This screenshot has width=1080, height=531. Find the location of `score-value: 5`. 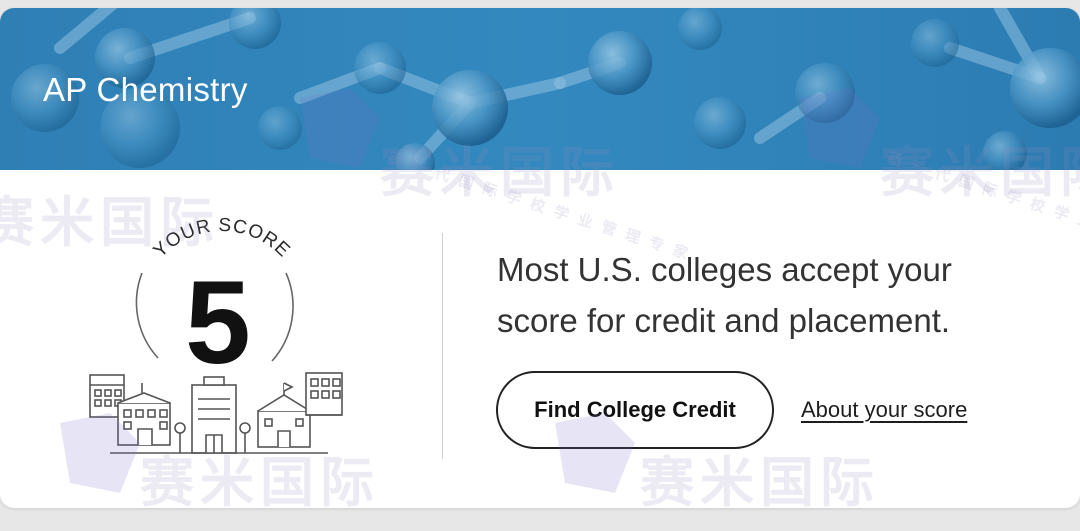

score-value: 5 is located at coordinates (218, 323).